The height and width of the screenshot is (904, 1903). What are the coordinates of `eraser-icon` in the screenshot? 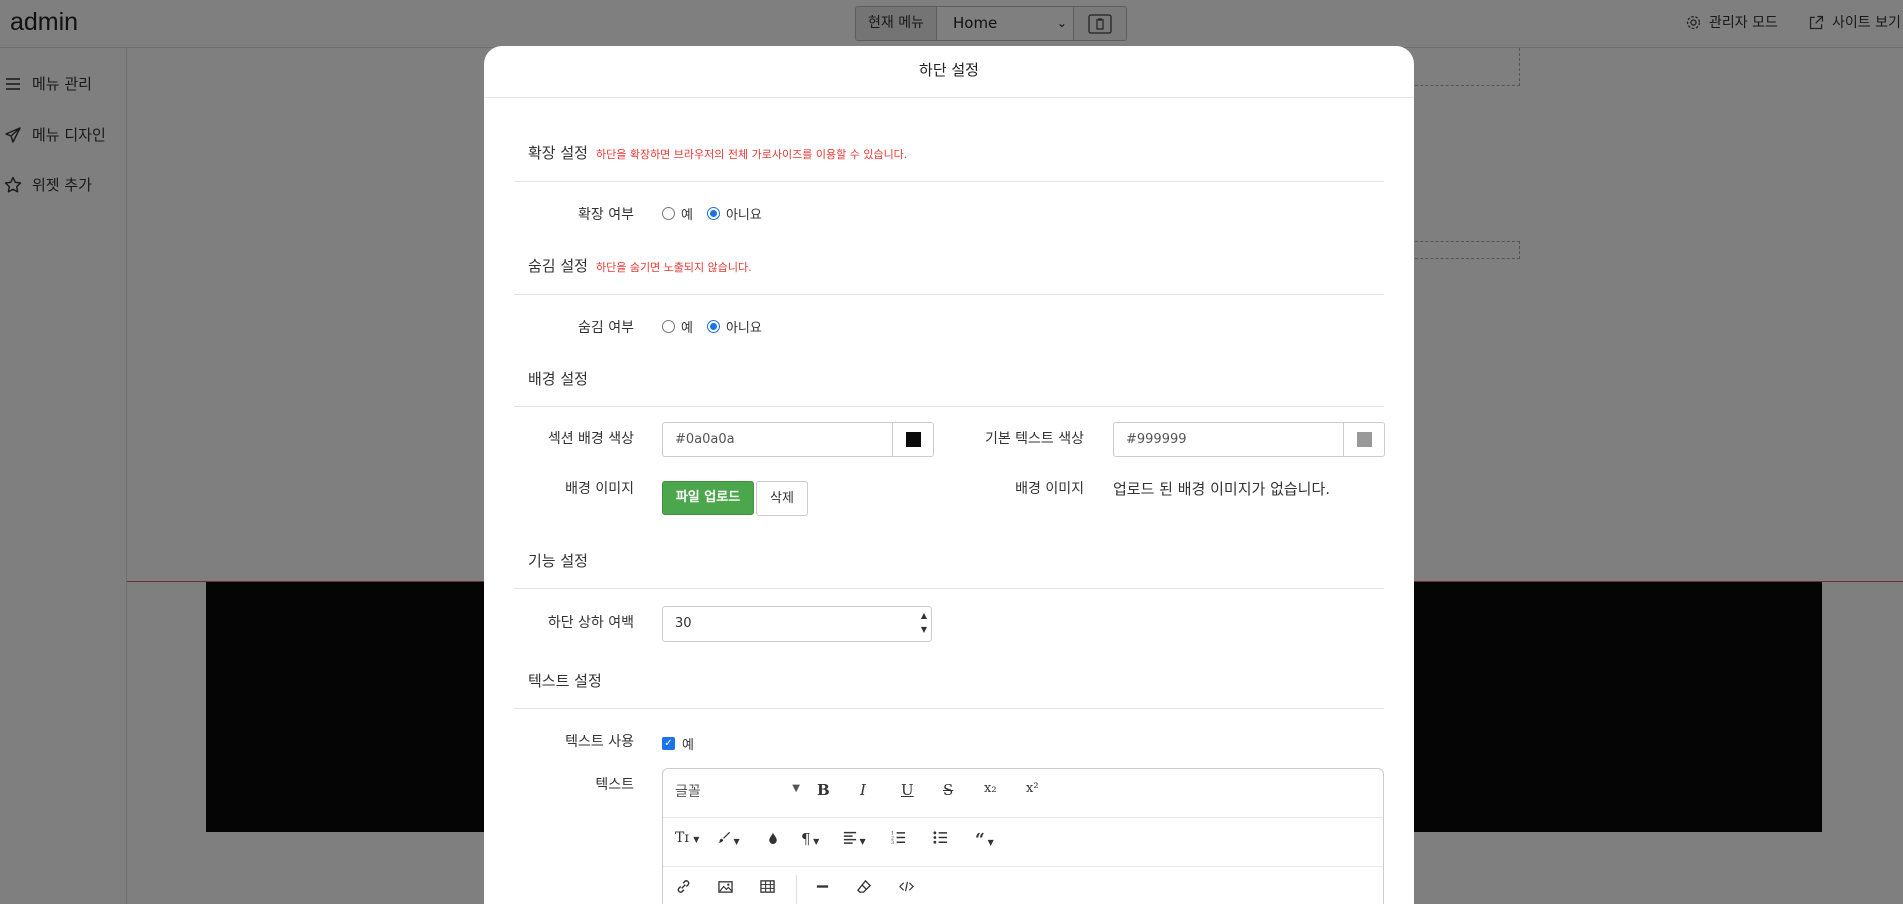 It's located at (864, 888).